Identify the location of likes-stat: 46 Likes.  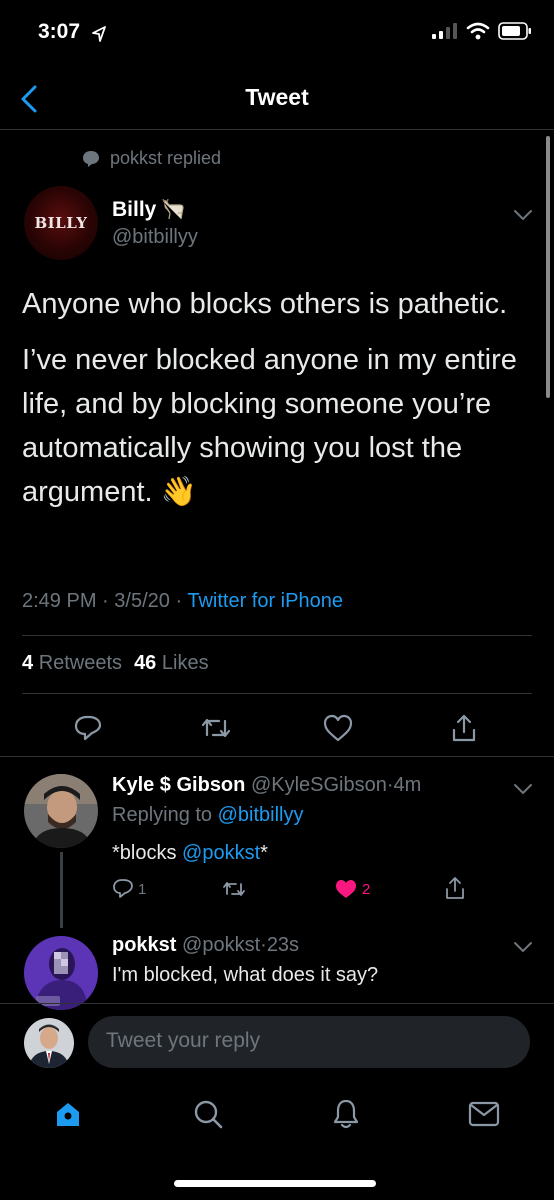
(171, 663).